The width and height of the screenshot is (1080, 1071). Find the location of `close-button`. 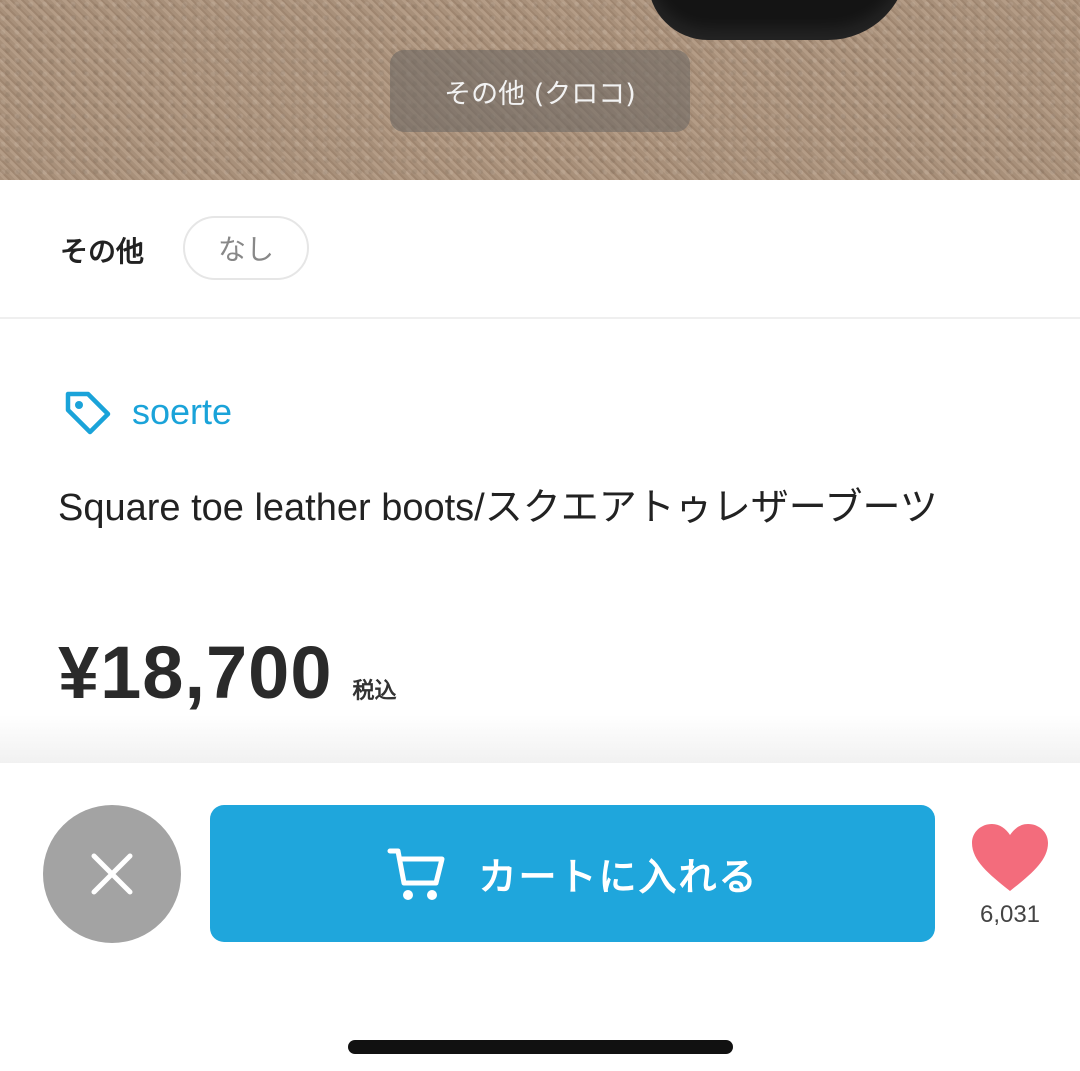

close-button is located at coordinates (112, 874).